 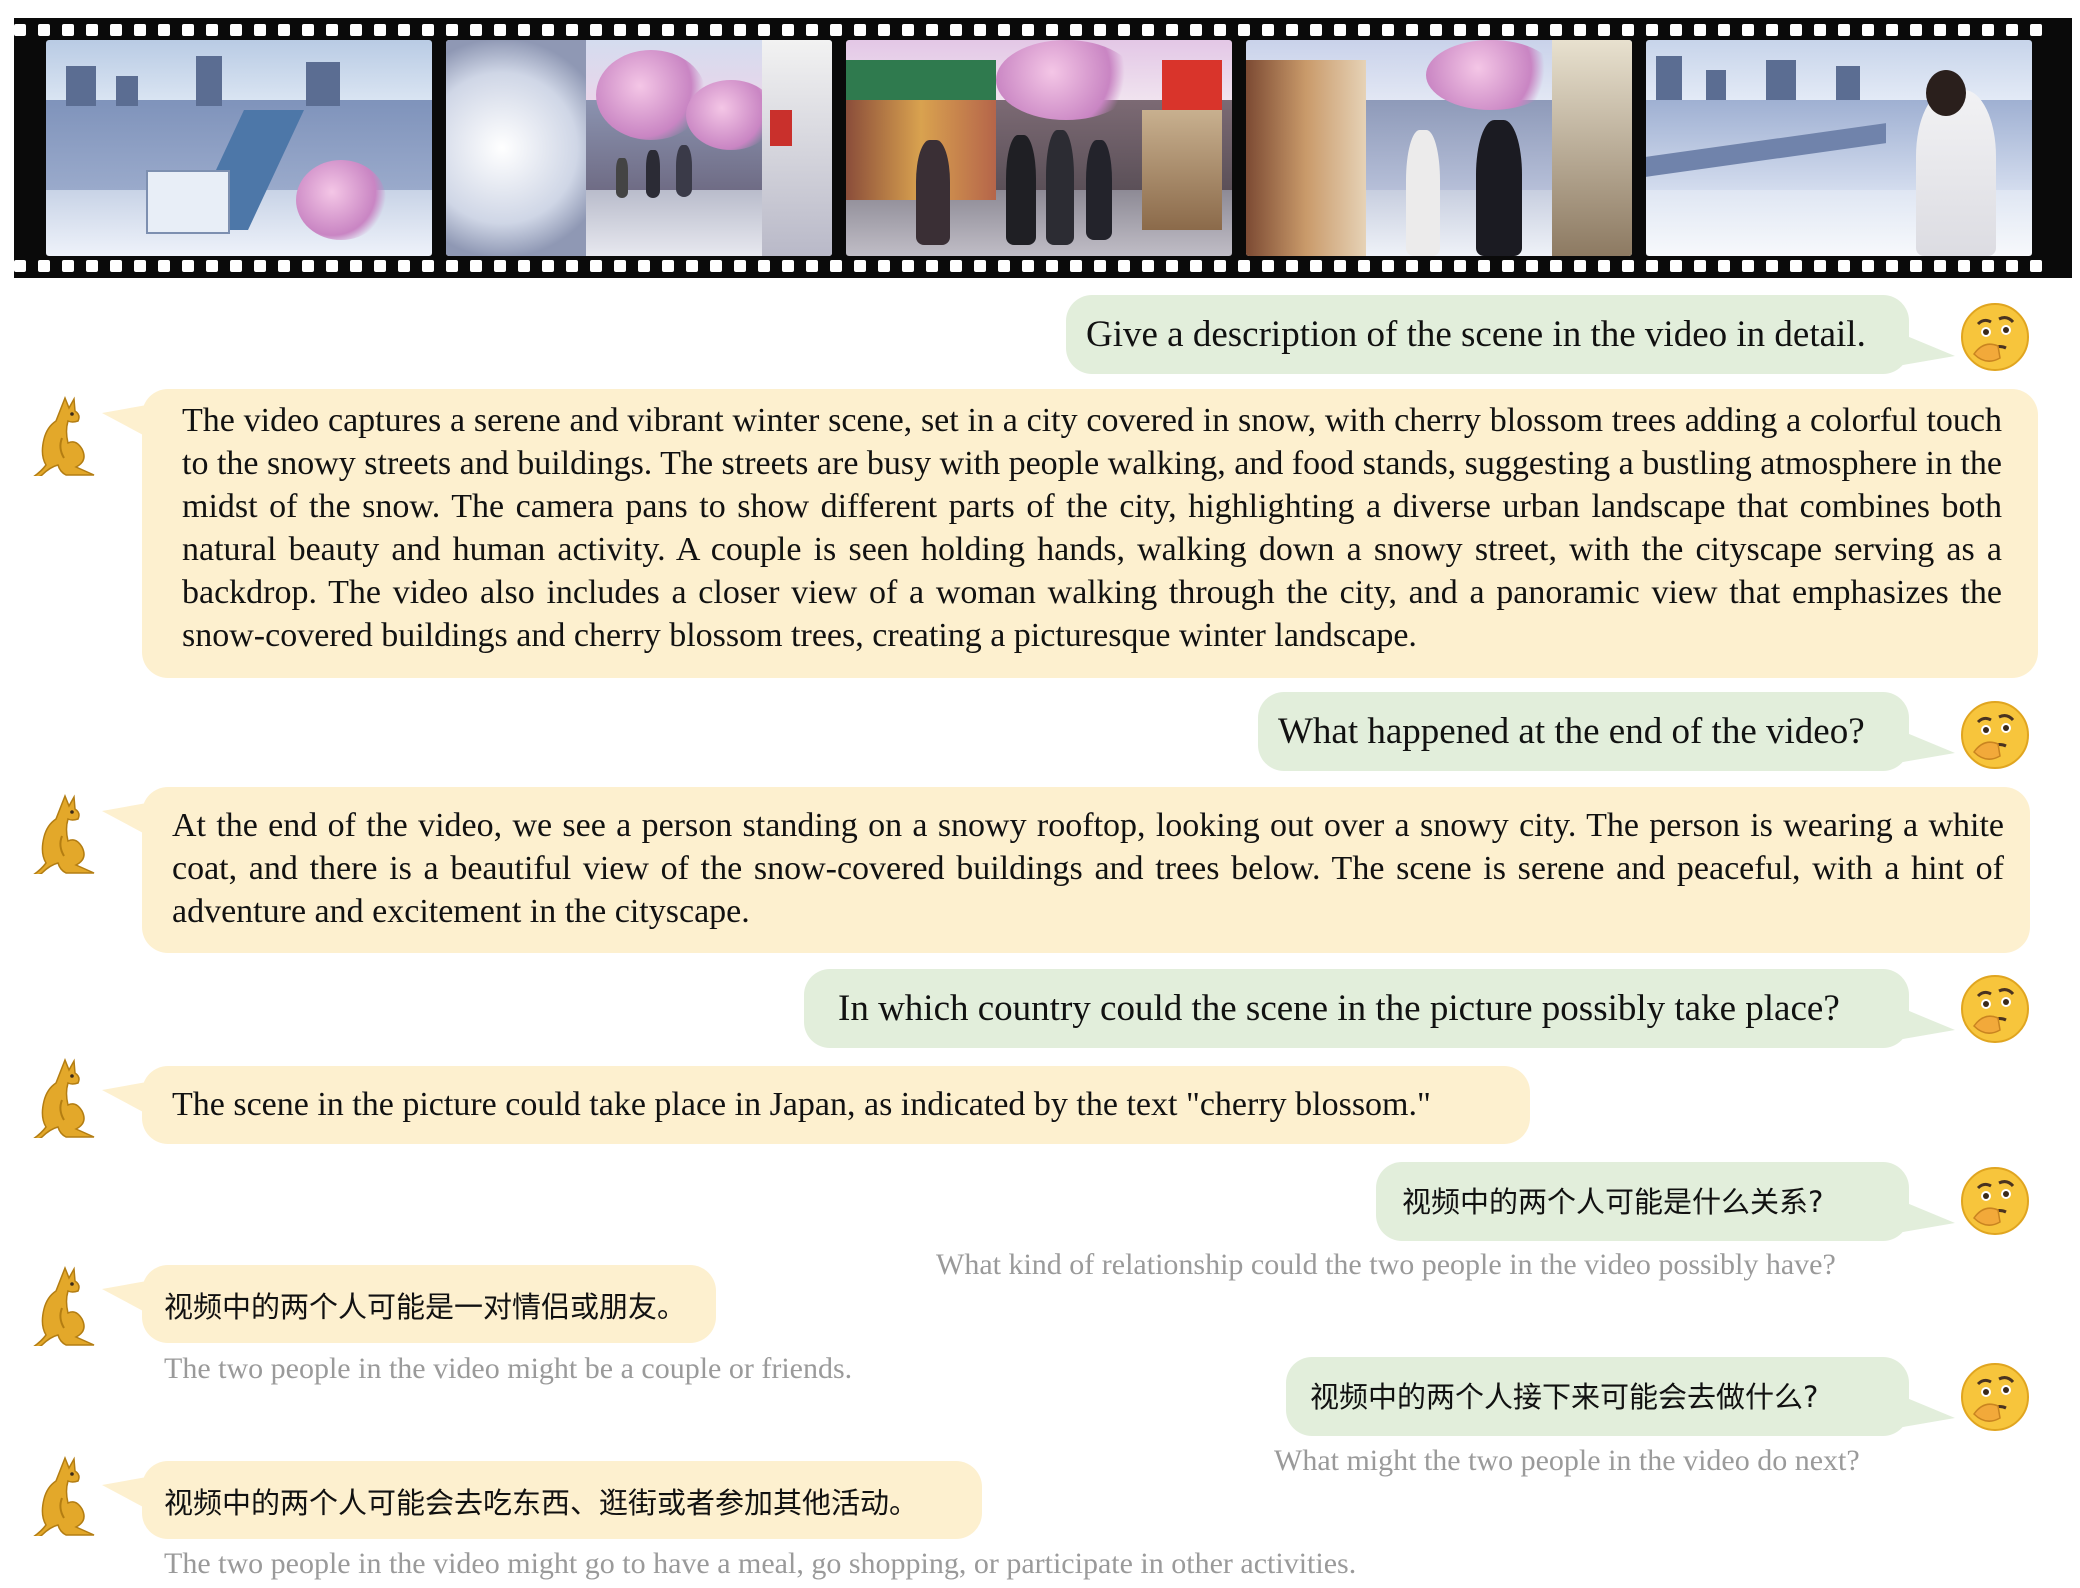 What do you see at coordinates (1613, 1201) in the screenshot?
I see `question-text-4: 视频中的两个人可能是什么关系?` at bounding box center [1613, 1201].